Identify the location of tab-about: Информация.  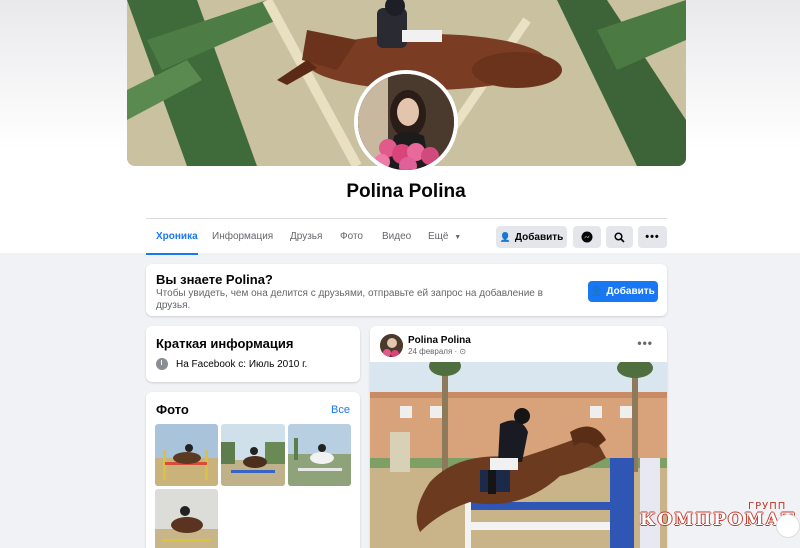
(242, 236).